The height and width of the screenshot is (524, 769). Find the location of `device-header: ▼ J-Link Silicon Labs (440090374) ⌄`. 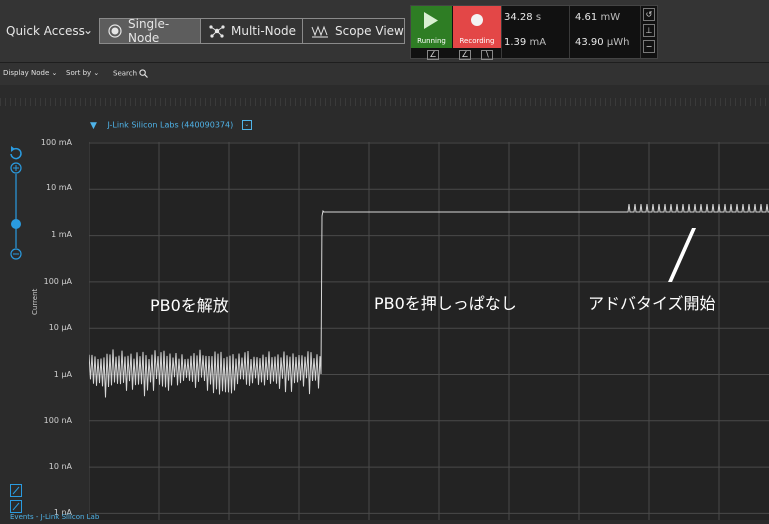

device-header: ▼ J-Link Silicon Labs (440090374) ⌄ is located at coordinates (171, 125).